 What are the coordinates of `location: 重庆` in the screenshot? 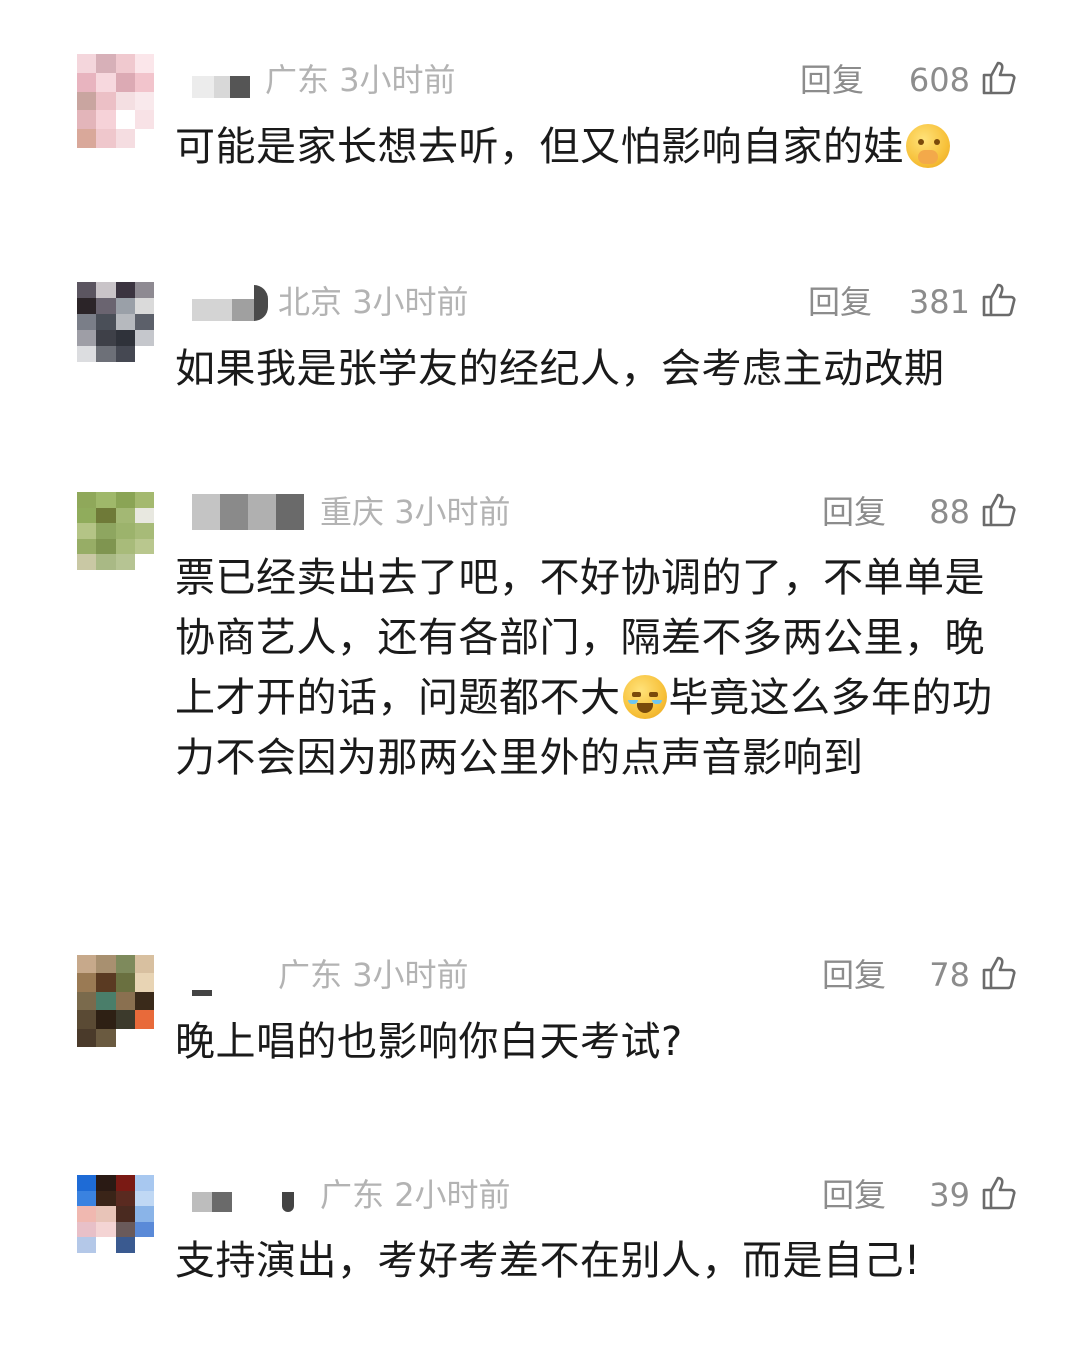 It's located at (352, 512).